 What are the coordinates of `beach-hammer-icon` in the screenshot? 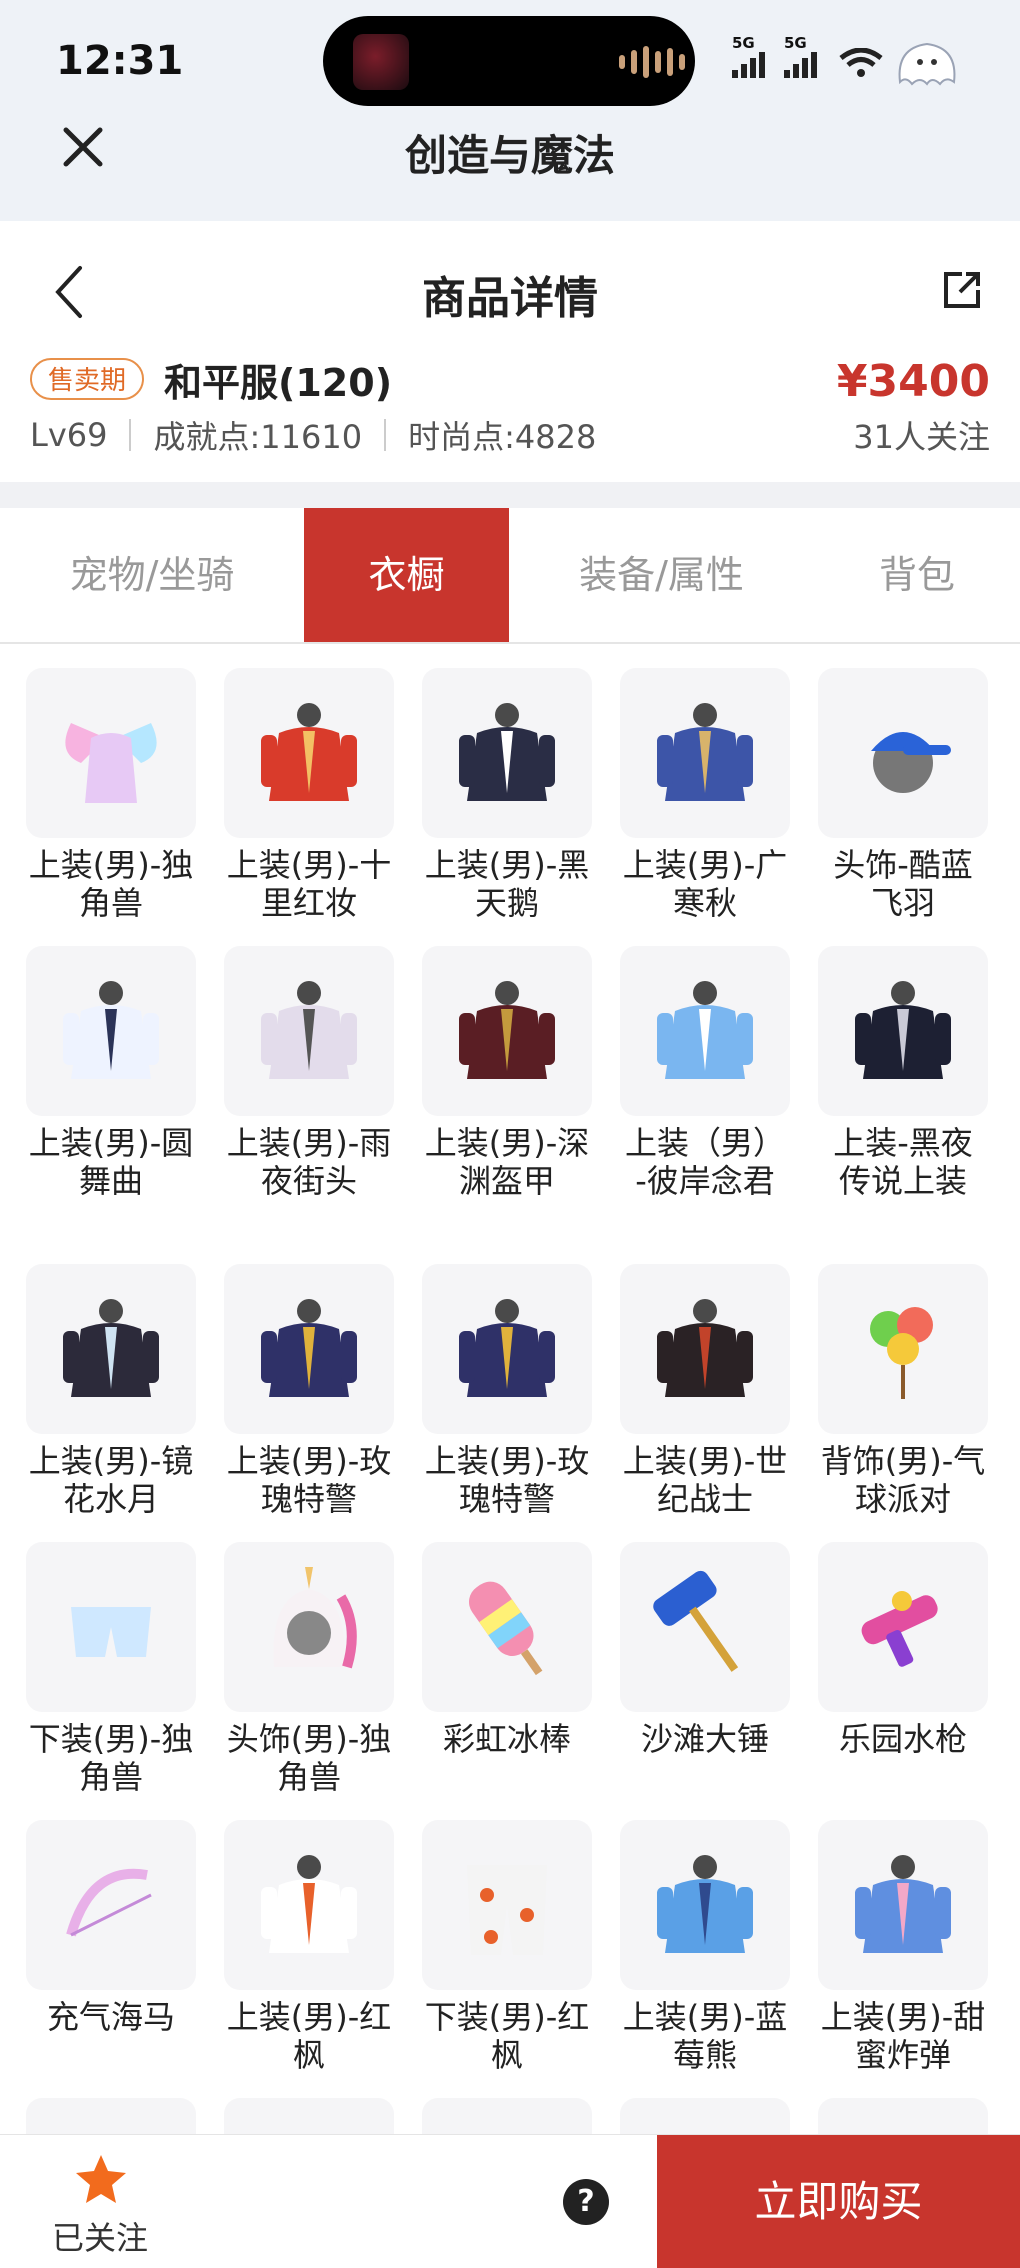 It's located at (705, 1627).